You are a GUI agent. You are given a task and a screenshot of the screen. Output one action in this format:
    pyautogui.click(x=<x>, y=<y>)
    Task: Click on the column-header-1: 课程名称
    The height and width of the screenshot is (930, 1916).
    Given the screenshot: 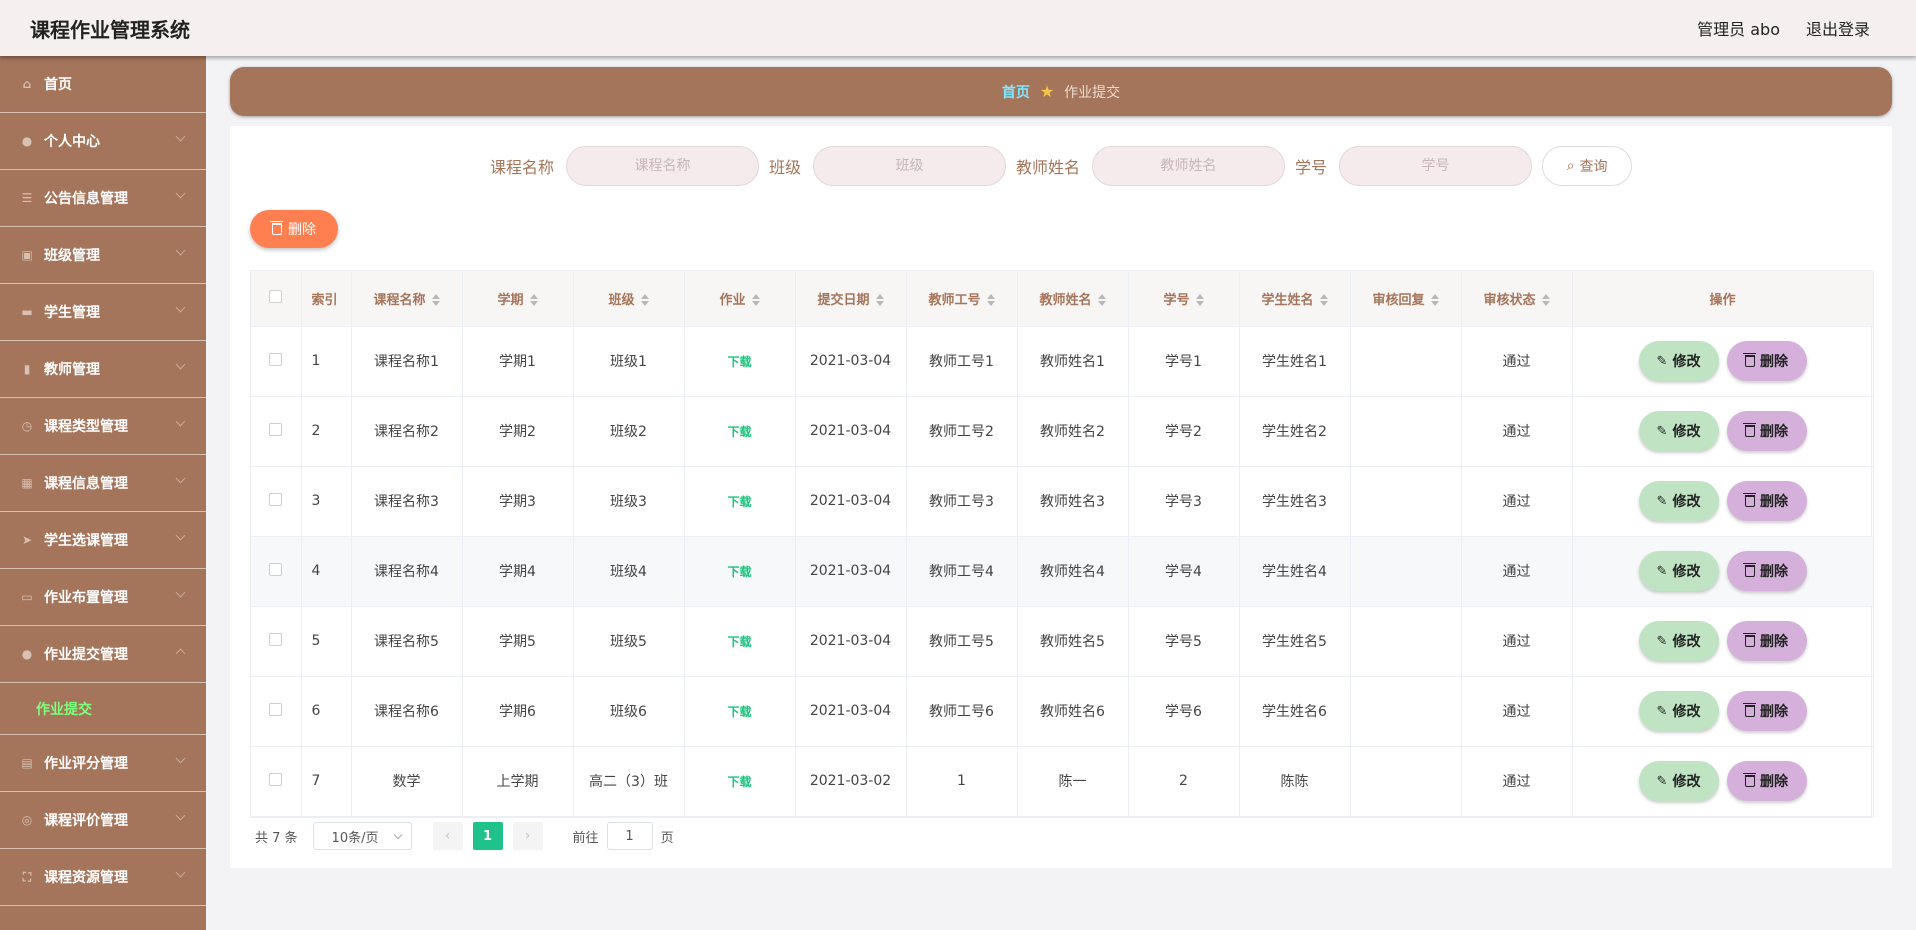 What is the action you would take?
    pyautogui.click(x=407, y=299)
    